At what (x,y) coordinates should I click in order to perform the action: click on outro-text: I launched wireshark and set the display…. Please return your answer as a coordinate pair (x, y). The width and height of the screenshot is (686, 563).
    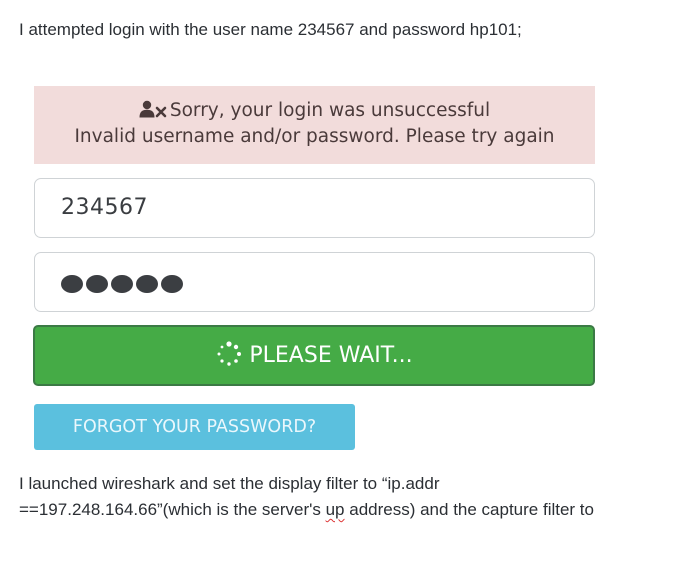
    Looking at the image, I should click on (344, 497).